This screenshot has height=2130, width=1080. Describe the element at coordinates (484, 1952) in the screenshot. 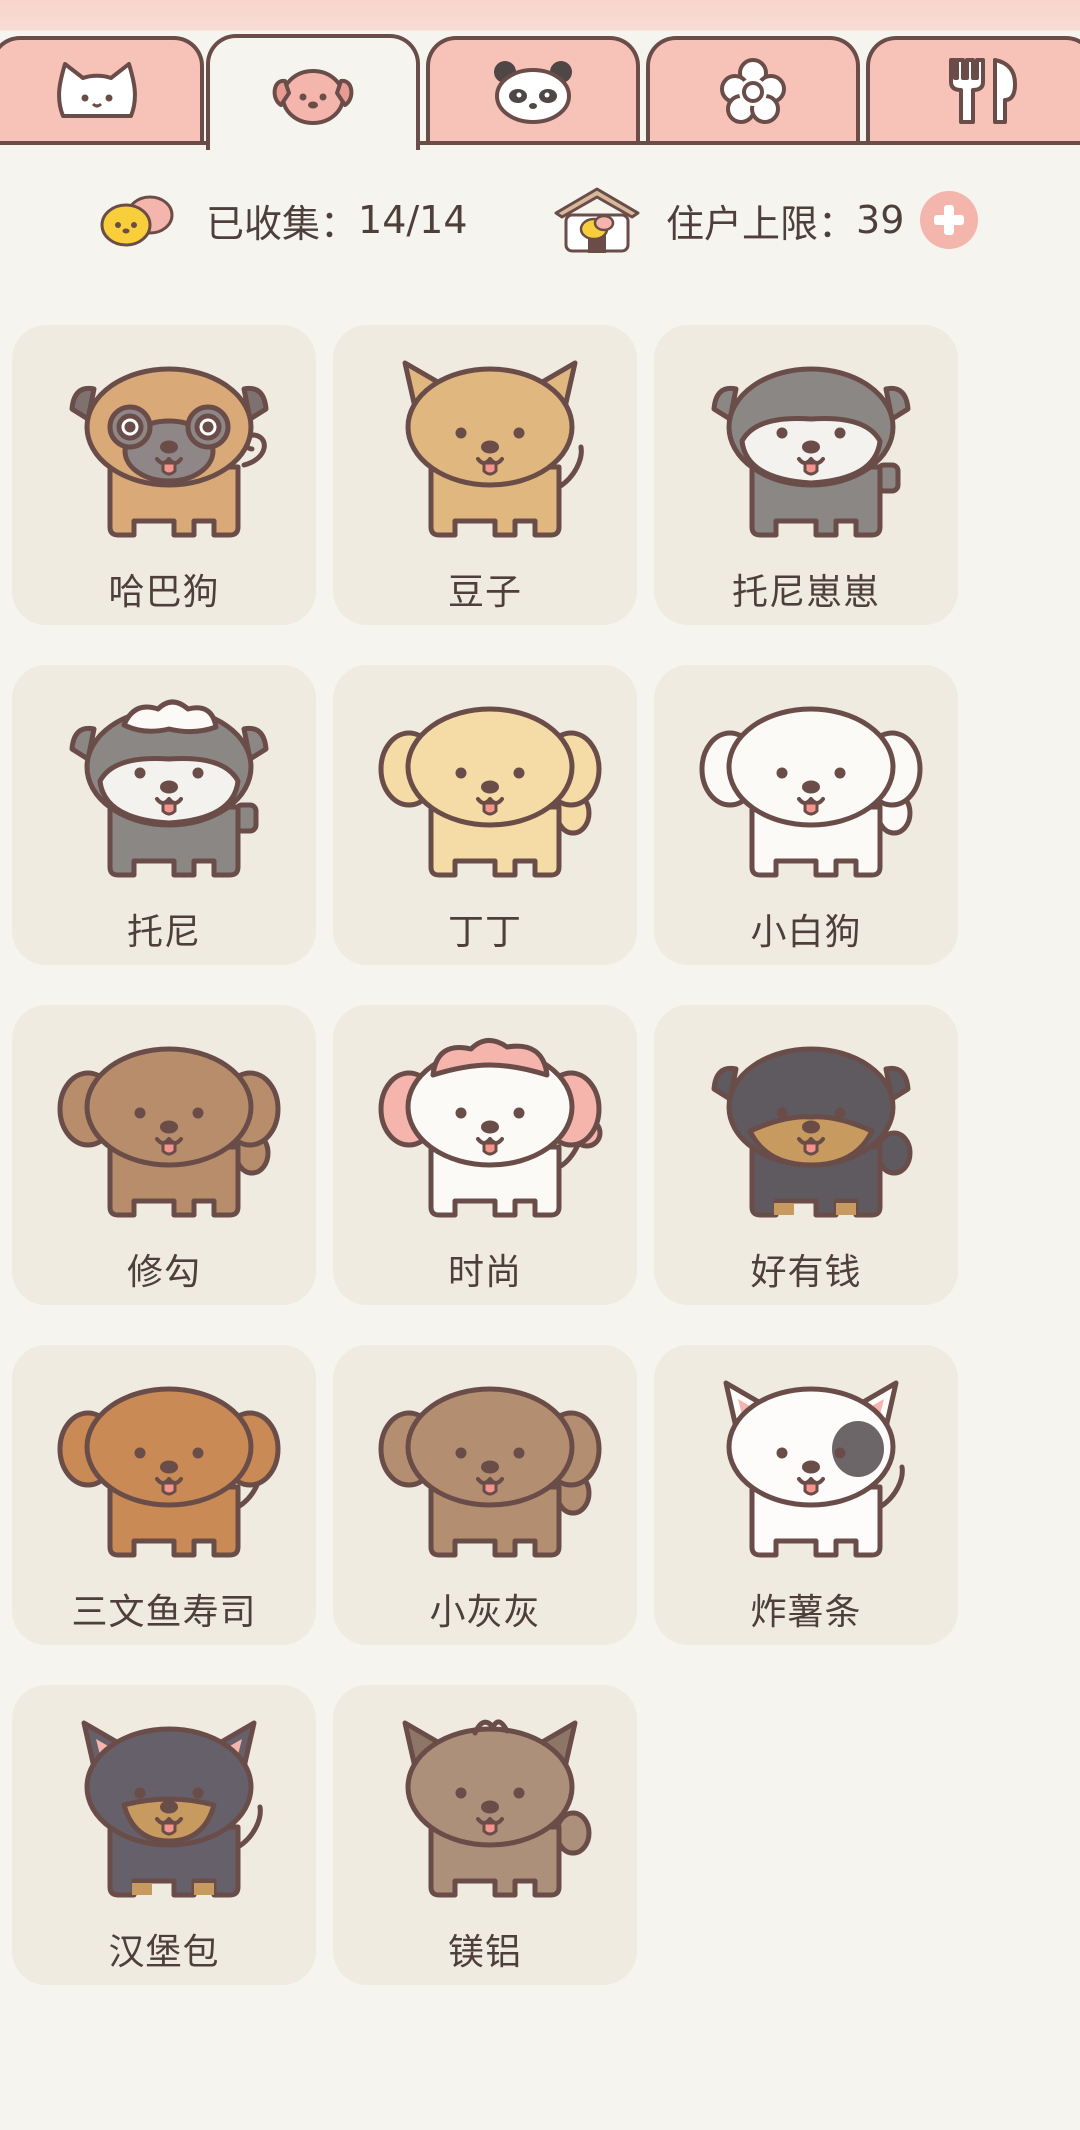

I see `dog-name: 镁铝` at that location.